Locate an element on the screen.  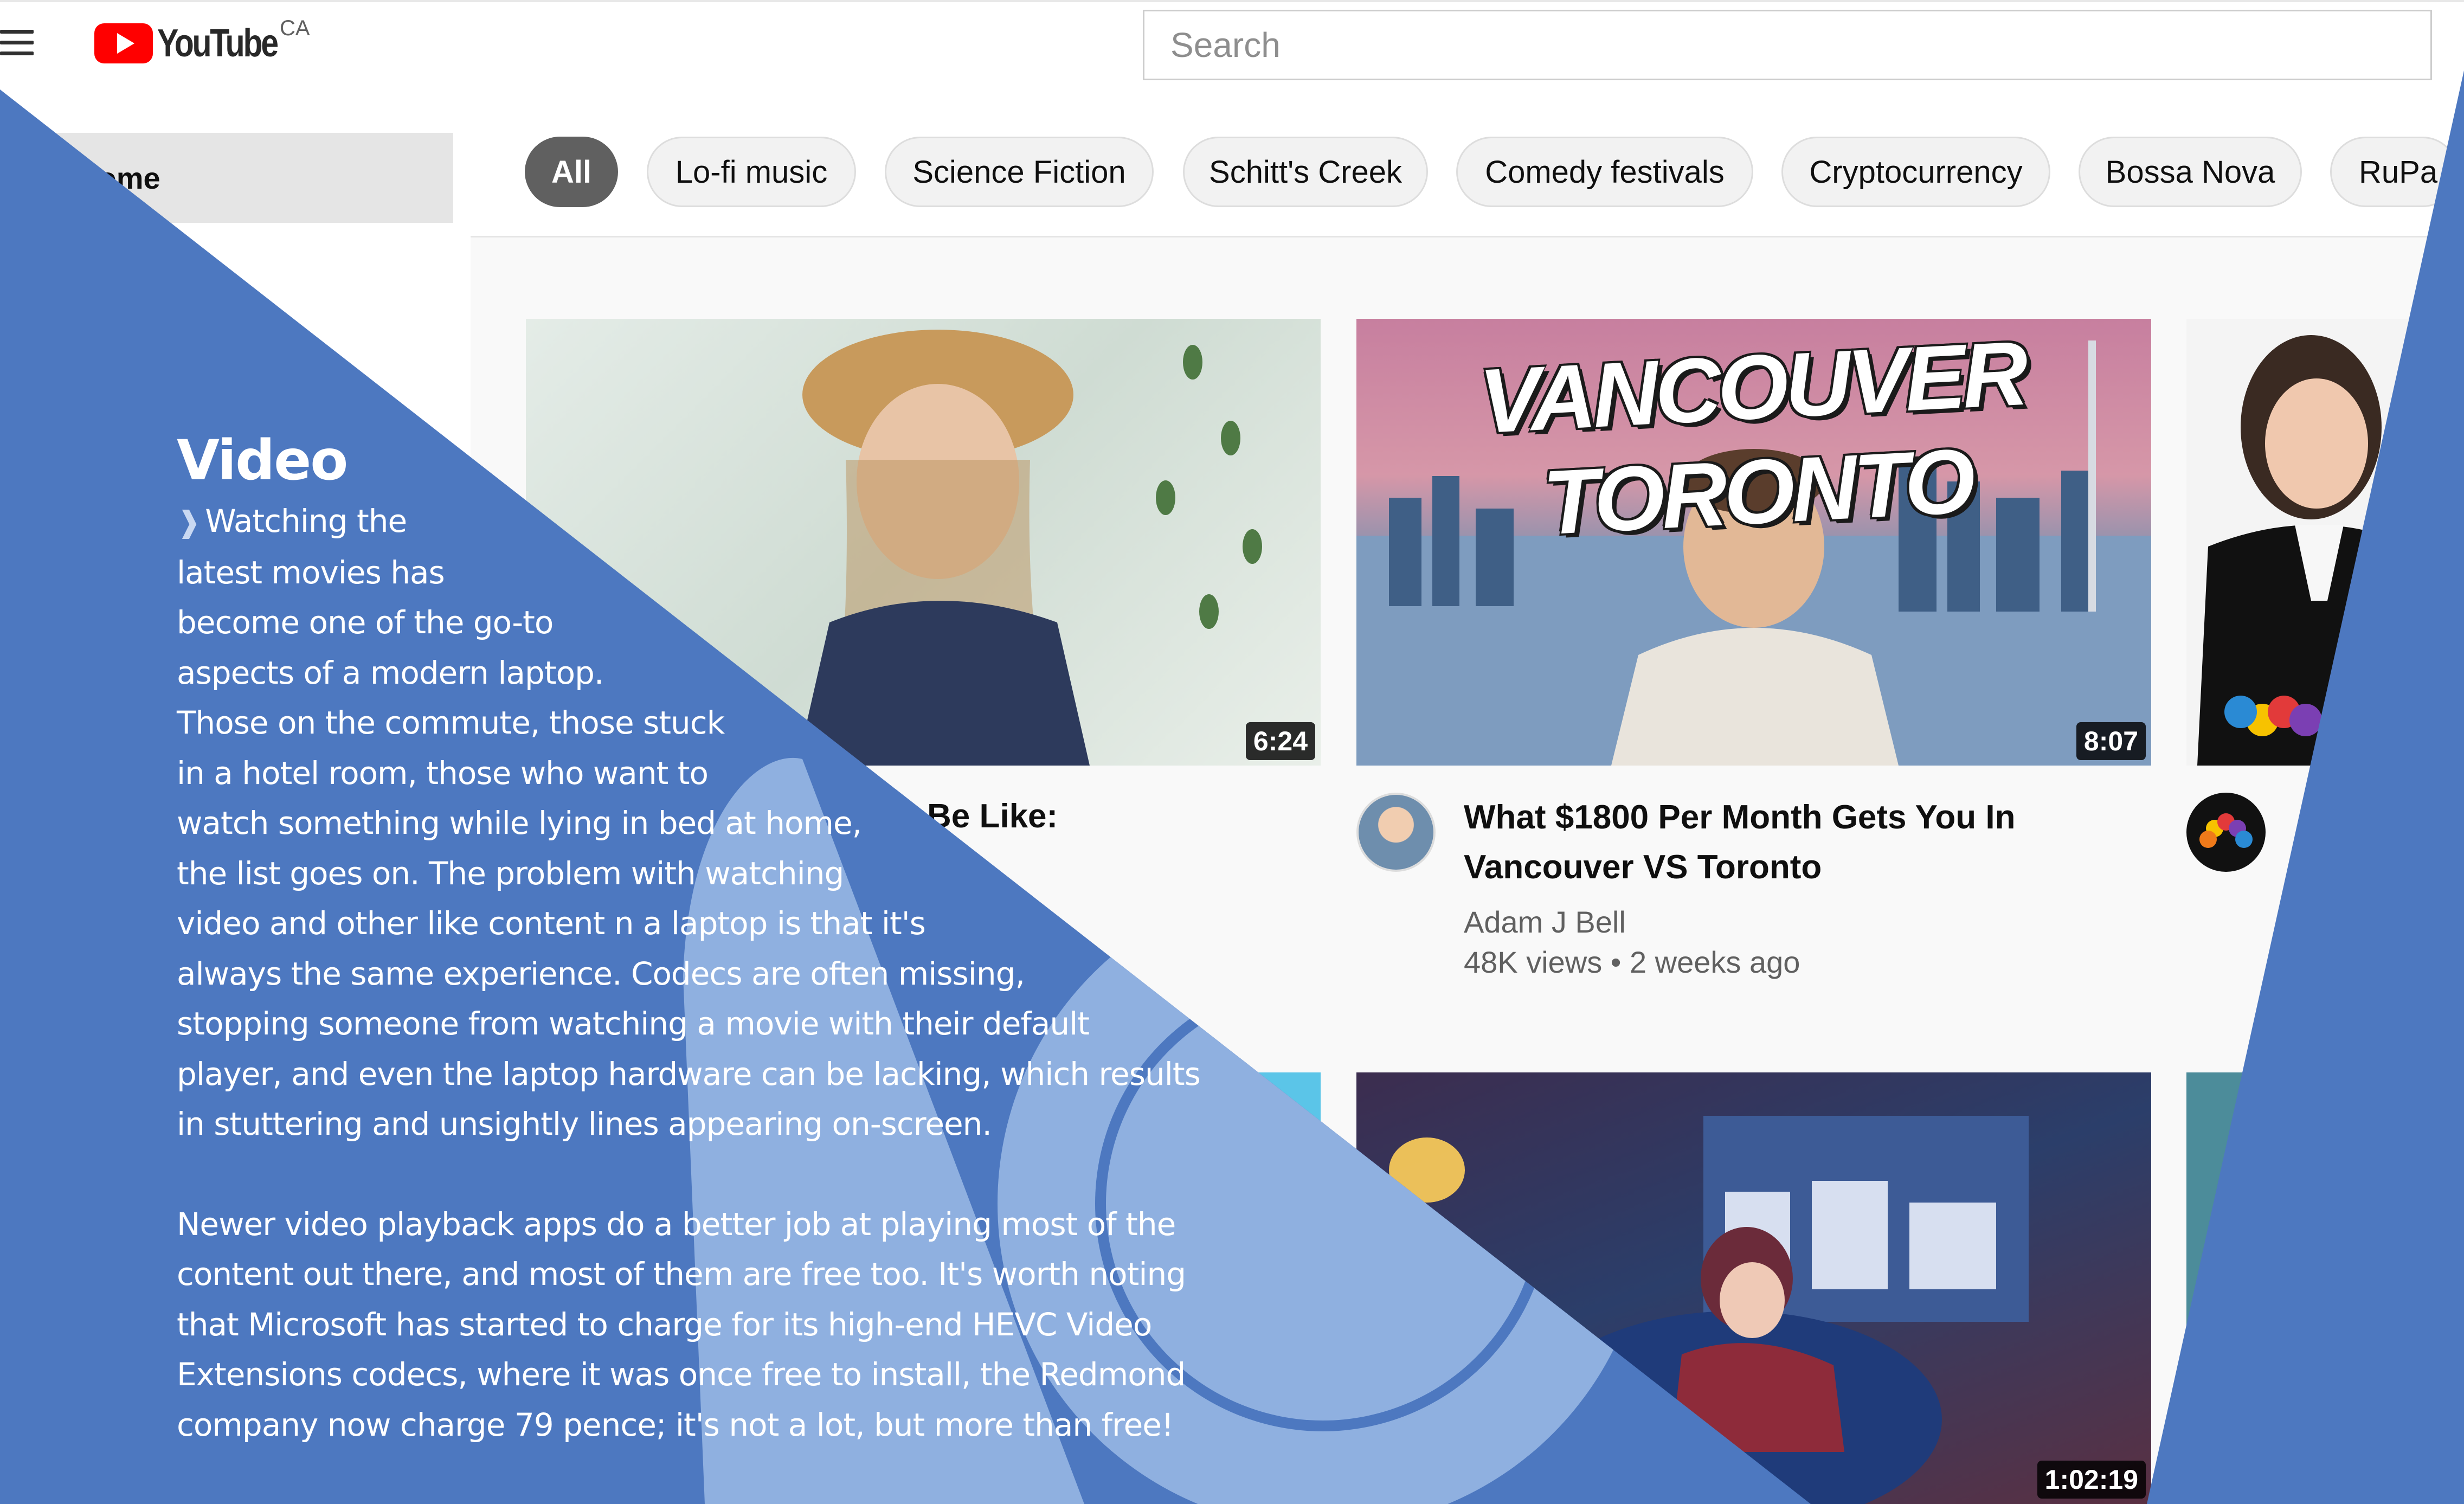
video-duration: 6:24 is located at coordinates (1280, 741).